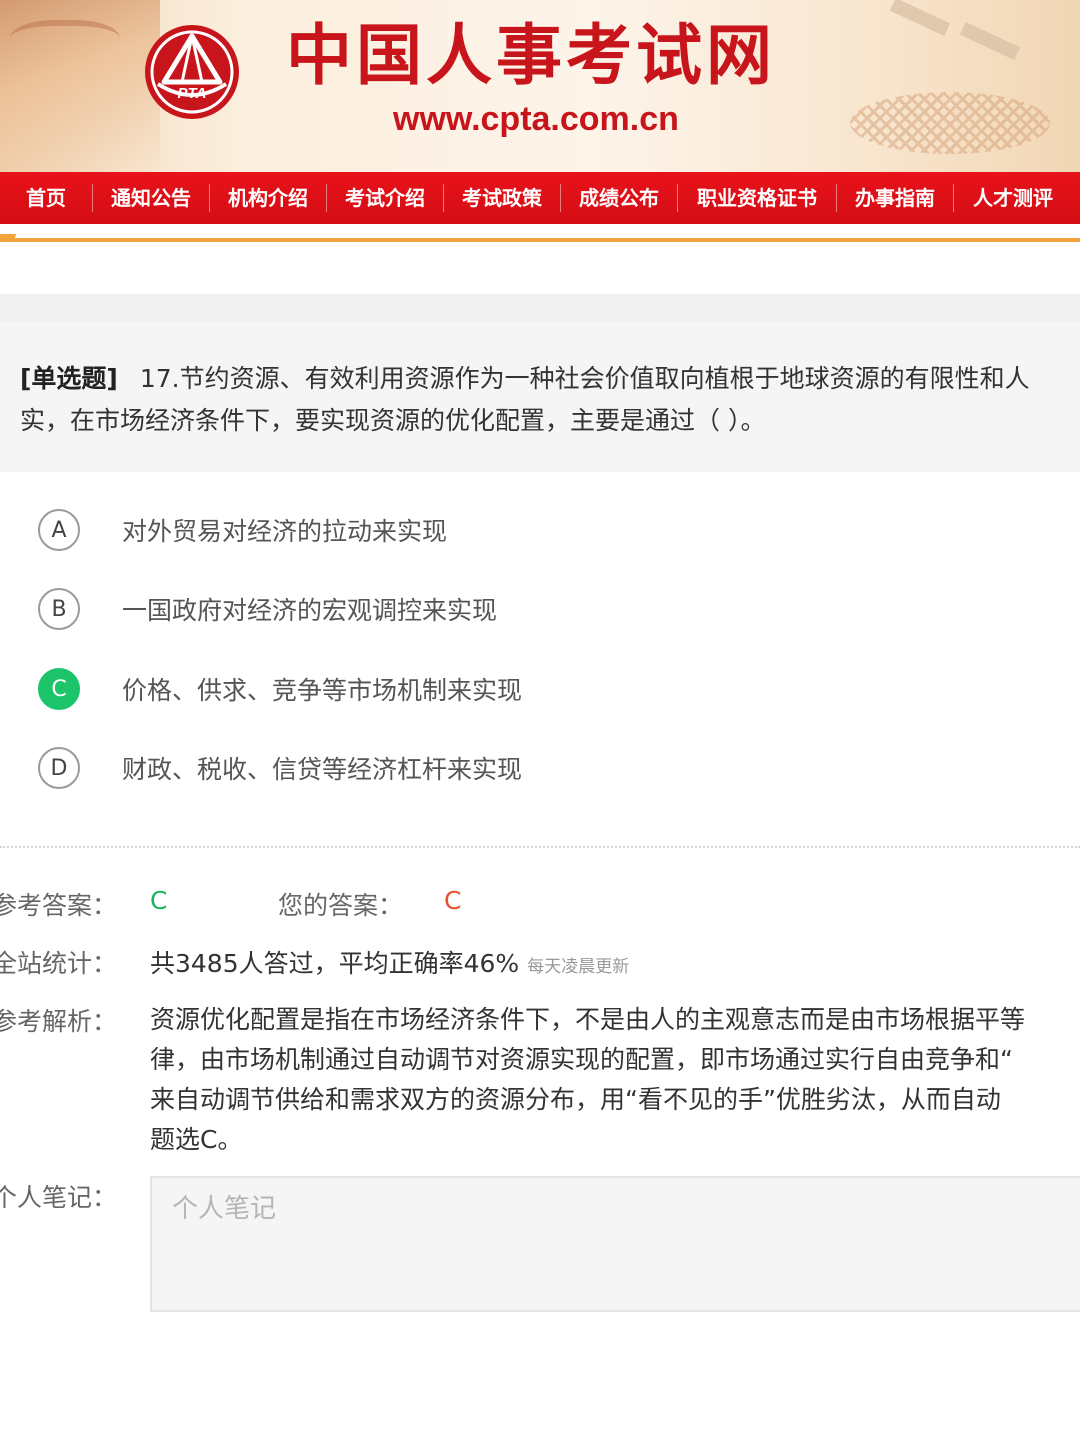  Describe the element at coordinates (196, 1139) in the screenshot. I see `explanation-line: 题选C。` at that location.